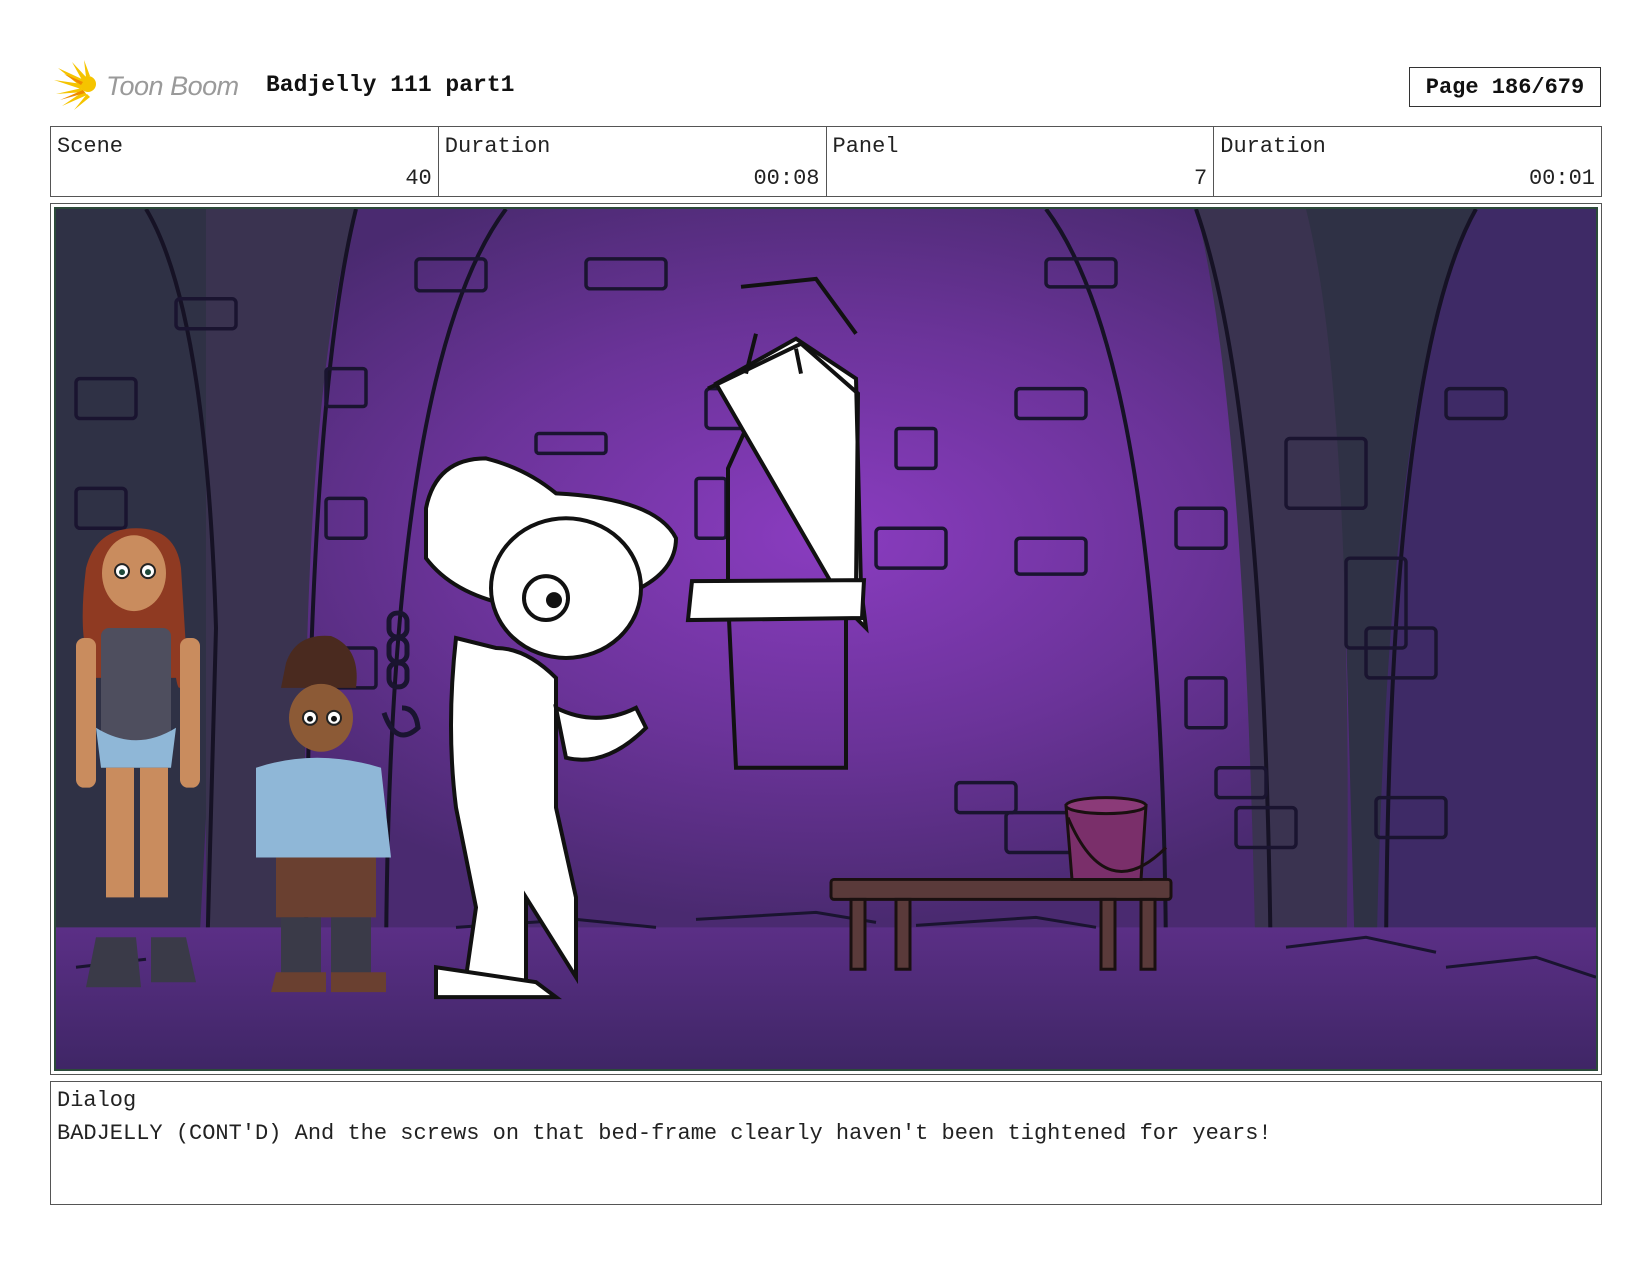 The image size is (1648, 1276). What do you see at coordinates (1561, 178) in the screenshot?
I see `panel-duration-value: 00:01` at bounding box center [1561, 178].